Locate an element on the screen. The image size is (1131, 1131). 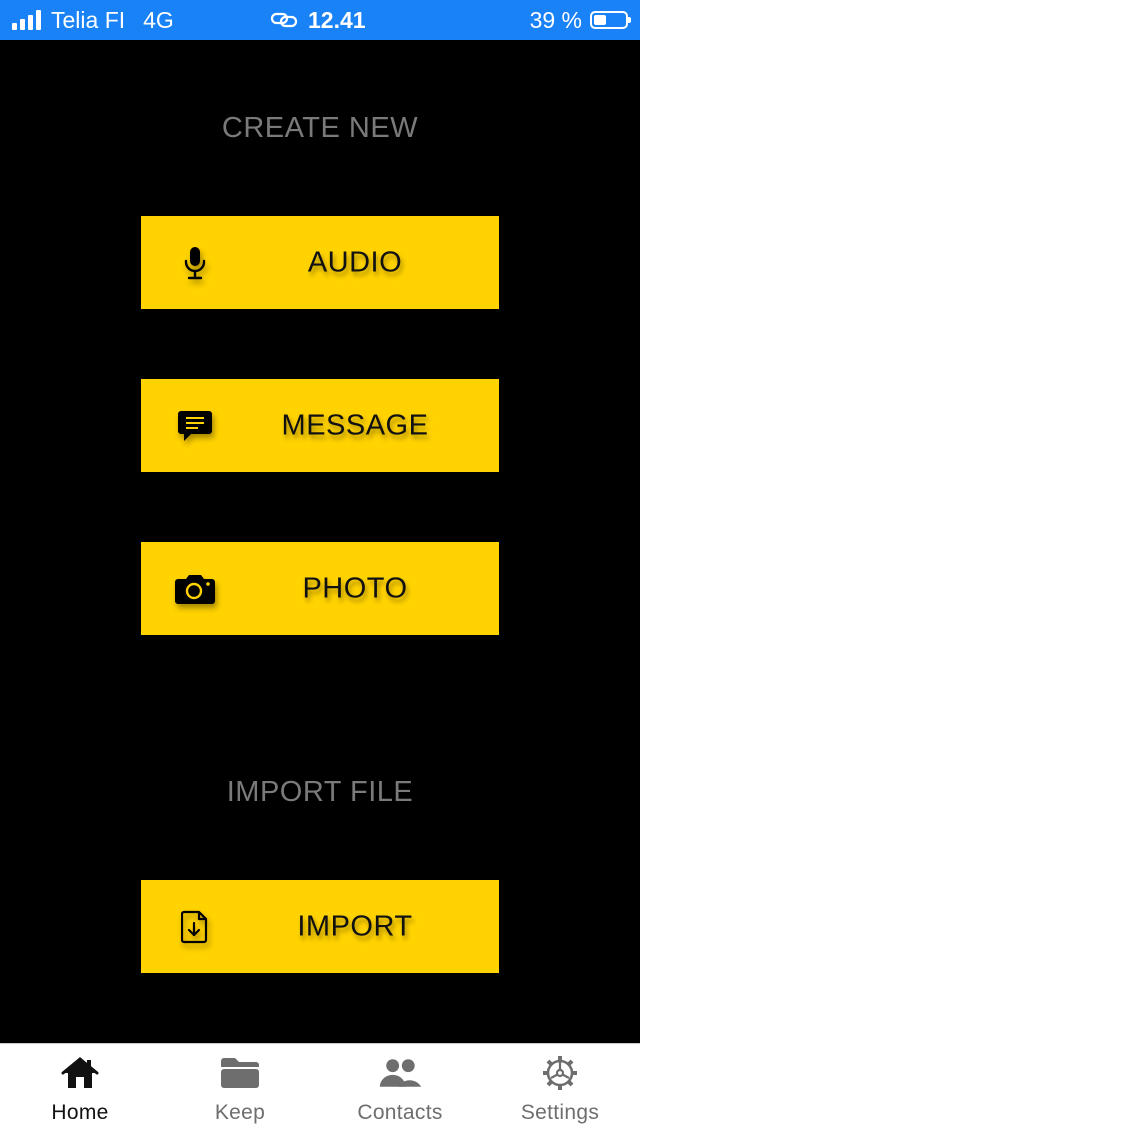
tab-contacts: Contacts is located at coordinates (400, 1087).